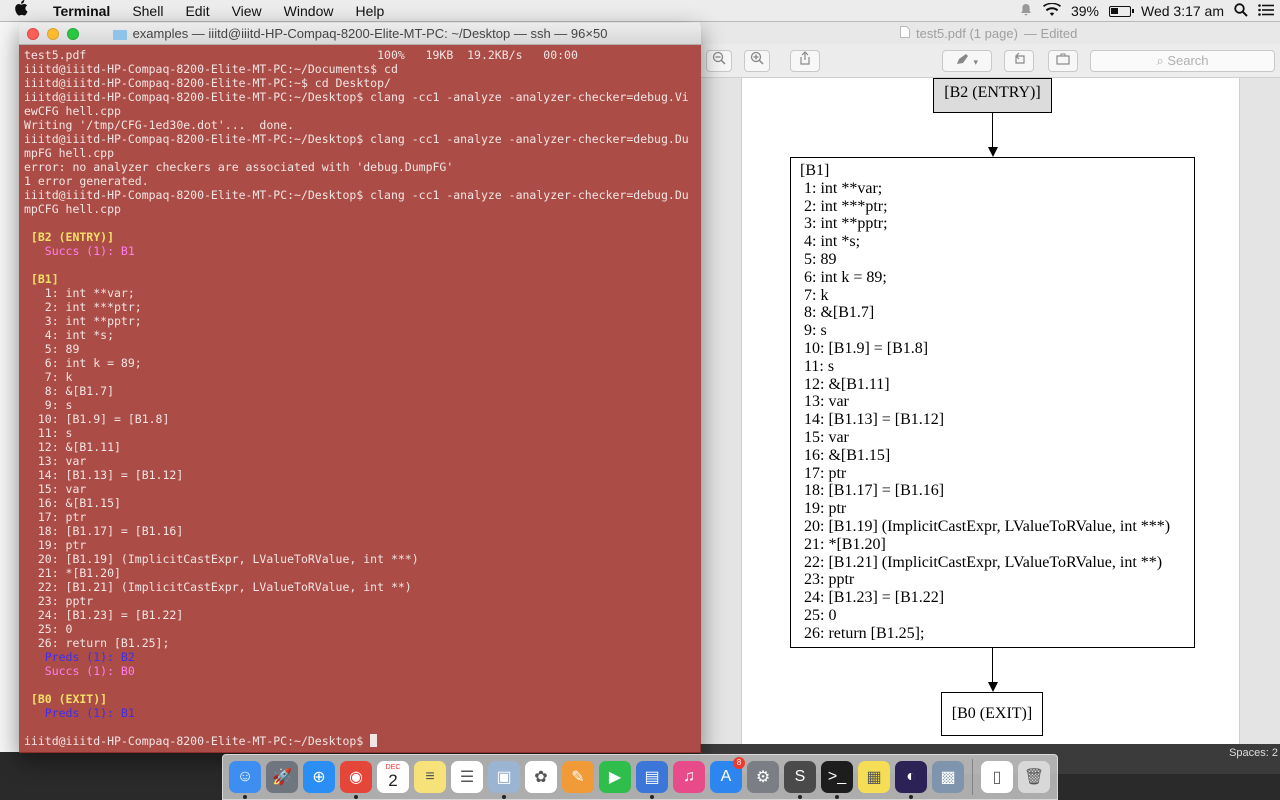 The width and height of the screenshot is (1280, 800). Describe the element at coordinates (393, 780) in the screenshot. I see `calendar-day: 2` at that location.